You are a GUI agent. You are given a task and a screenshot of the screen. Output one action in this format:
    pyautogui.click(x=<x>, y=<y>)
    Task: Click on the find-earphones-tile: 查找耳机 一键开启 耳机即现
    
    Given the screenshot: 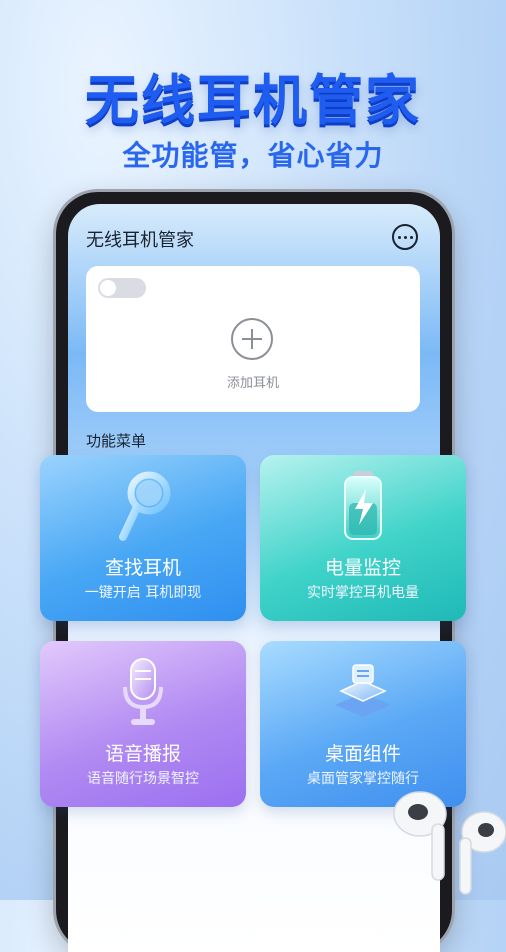 What is the action you would take?
    pyautogui.click(x=143, y=538)
    